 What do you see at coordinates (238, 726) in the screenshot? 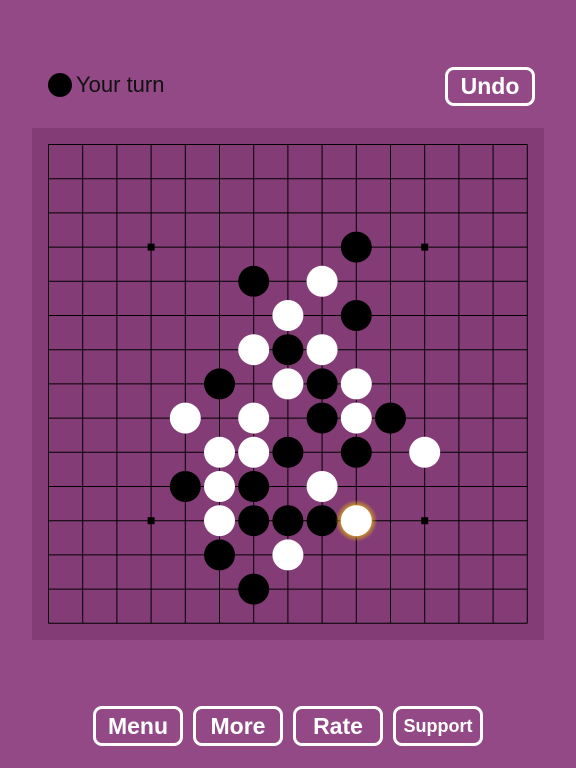
I see `more-button: More` at bounding box center [238, 726].